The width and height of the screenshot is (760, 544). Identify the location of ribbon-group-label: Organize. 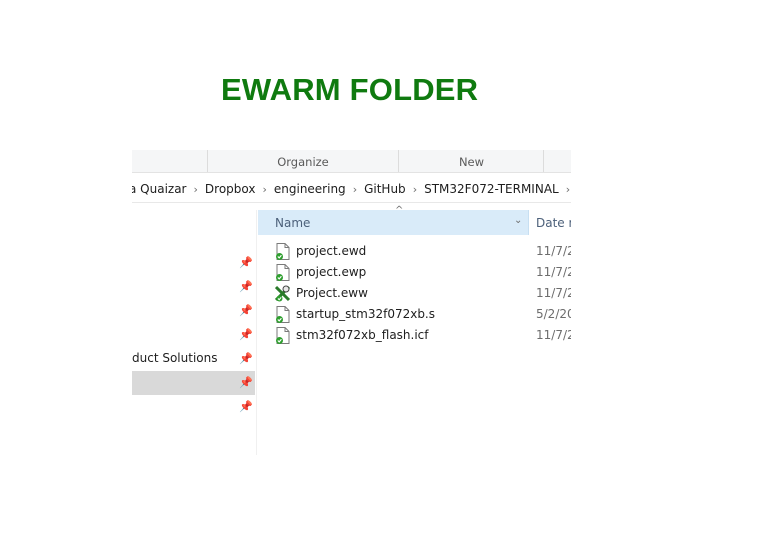
(303, 162).